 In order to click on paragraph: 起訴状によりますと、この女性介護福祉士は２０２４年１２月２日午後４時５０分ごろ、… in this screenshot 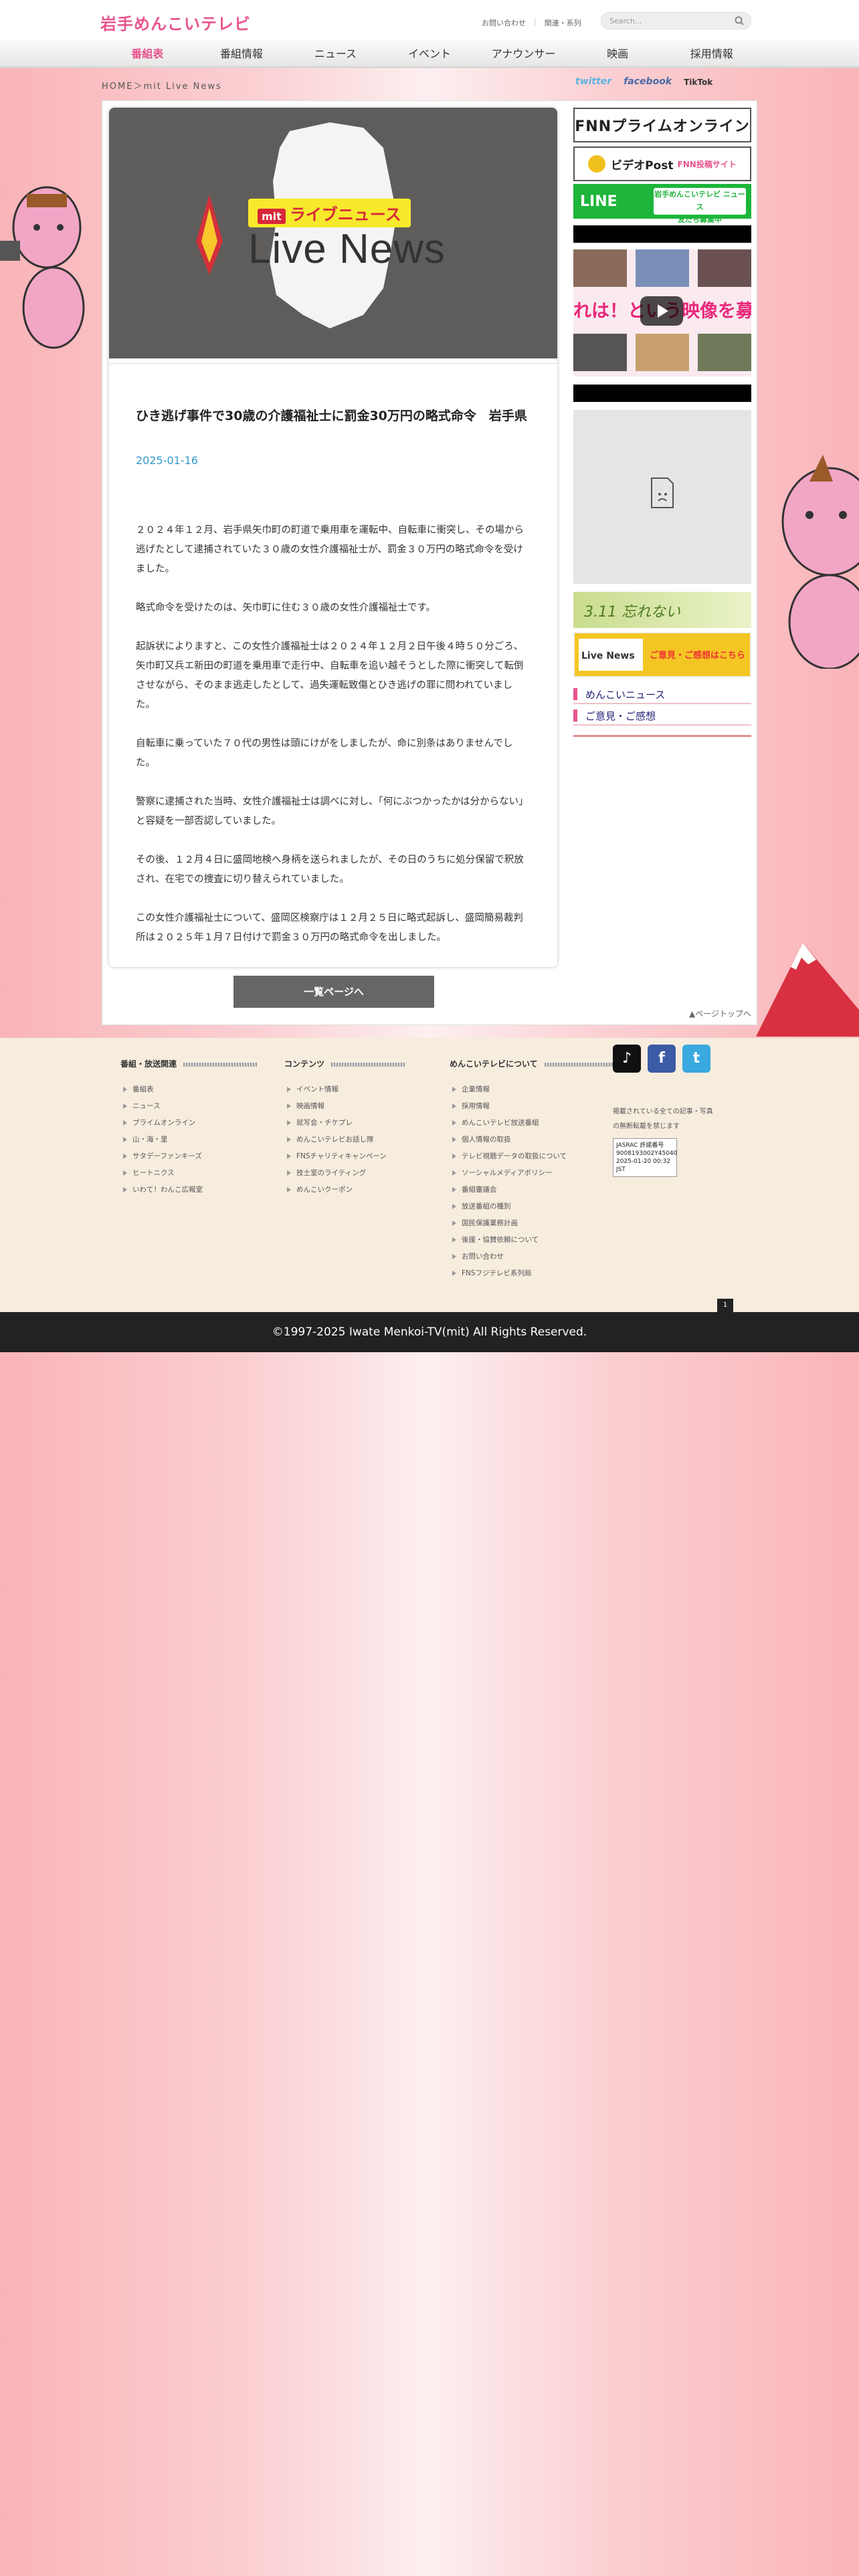, I will do `click(330, 675)`.